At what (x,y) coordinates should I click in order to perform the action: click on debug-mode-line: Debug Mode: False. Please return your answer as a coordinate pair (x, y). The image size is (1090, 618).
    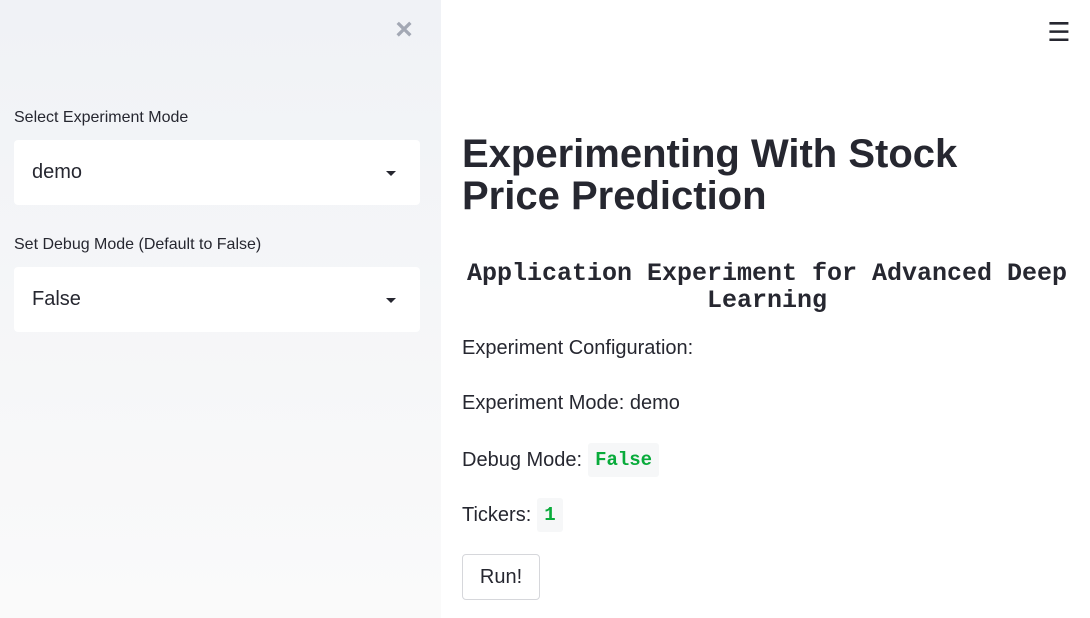
    Looking at the image, I should click on (561, 460).